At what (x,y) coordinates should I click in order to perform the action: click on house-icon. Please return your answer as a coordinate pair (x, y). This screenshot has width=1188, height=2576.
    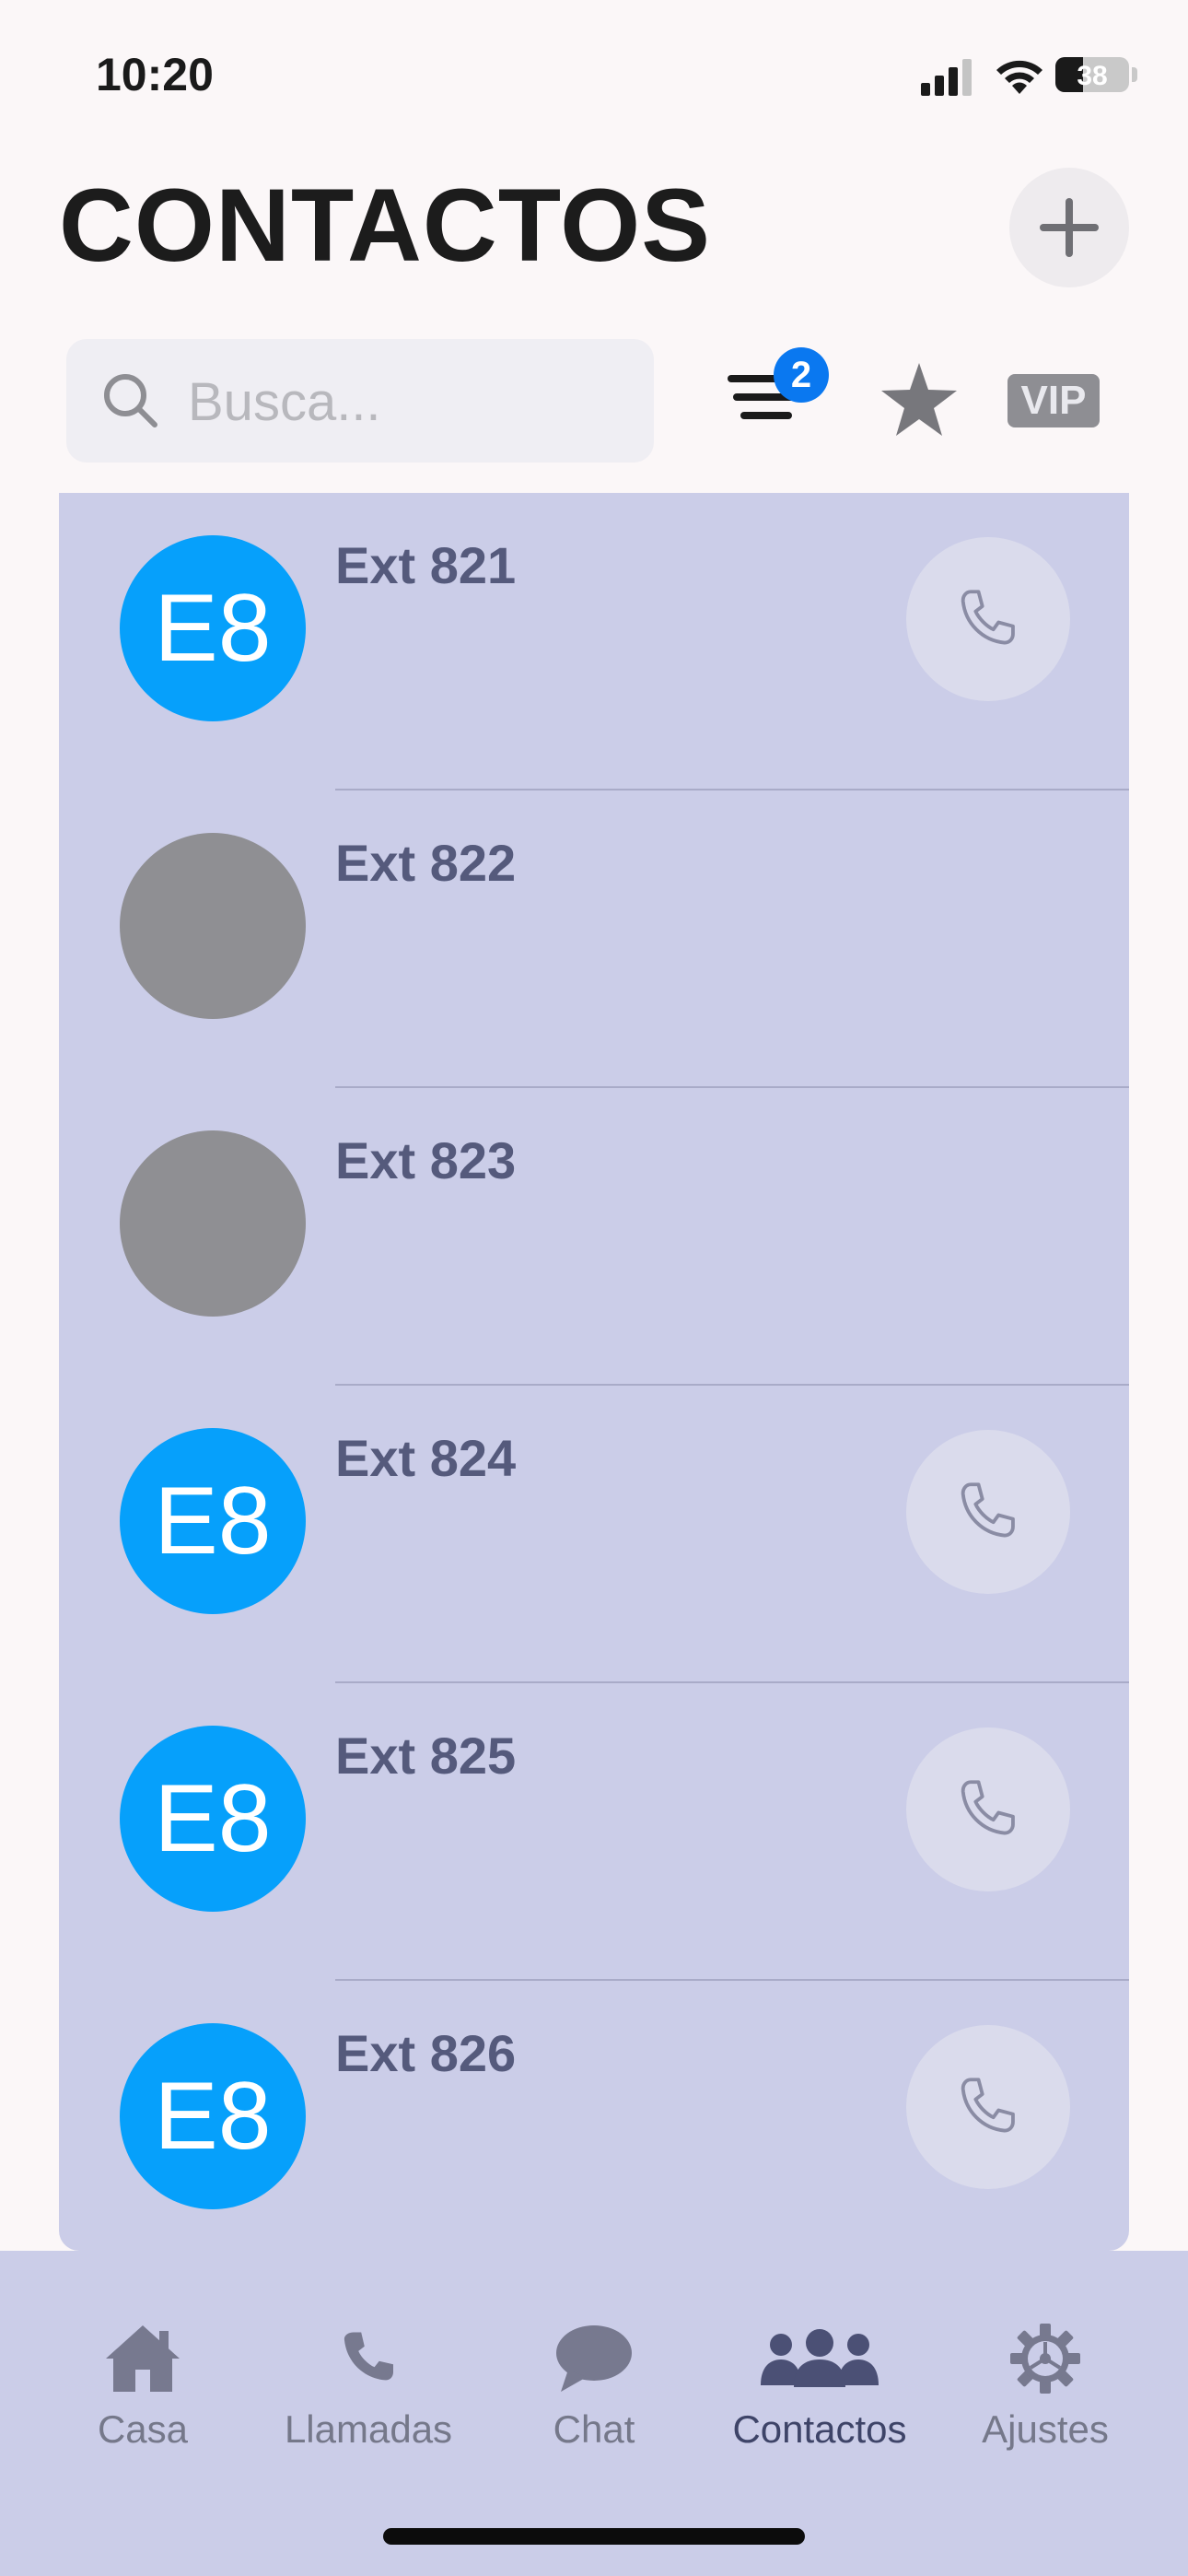
    Looking at the image, I should click on (143, 2358).